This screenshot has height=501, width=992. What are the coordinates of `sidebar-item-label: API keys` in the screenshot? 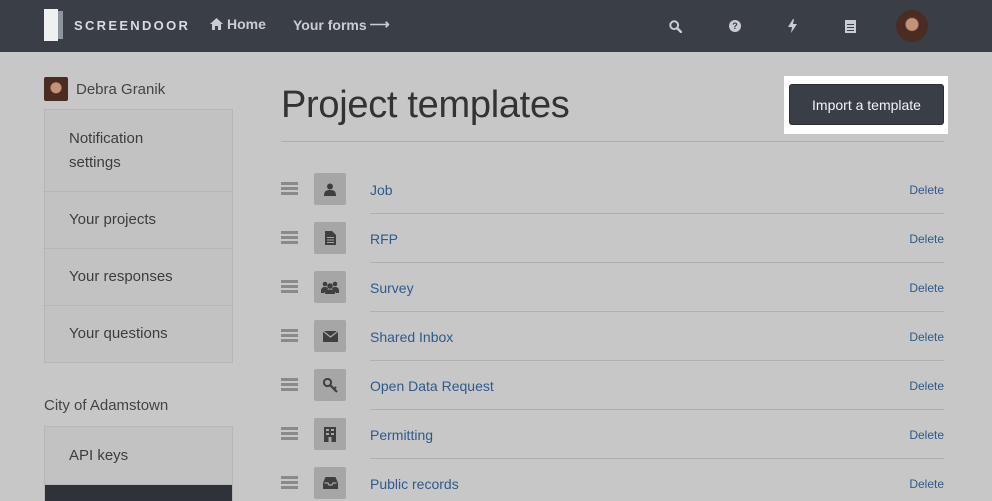 It's located at (99, 455).